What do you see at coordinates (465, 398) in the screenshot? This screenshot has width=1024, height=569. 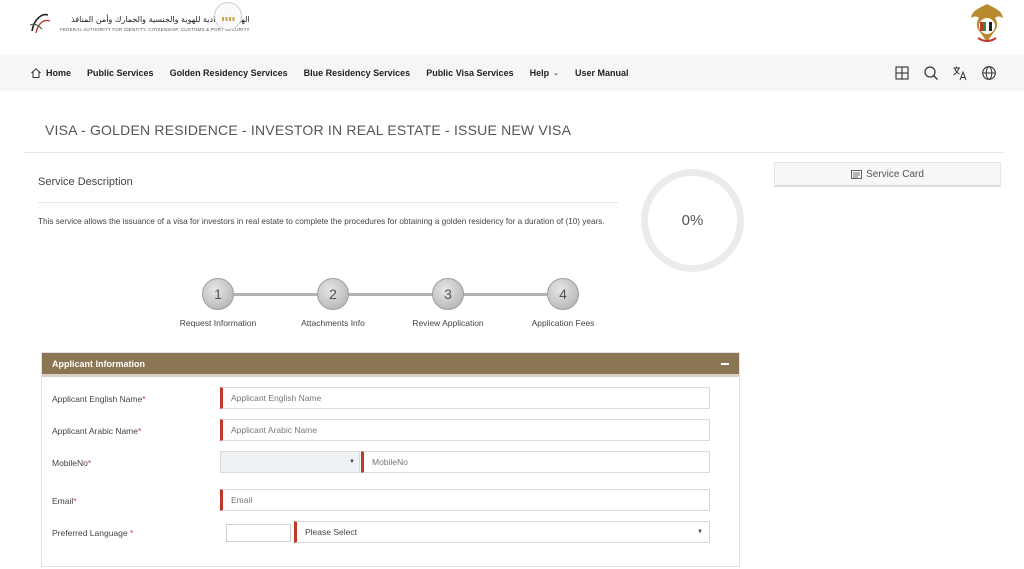 I see `english-name-field: Applicant English Name` at bounding box center [465, 398].